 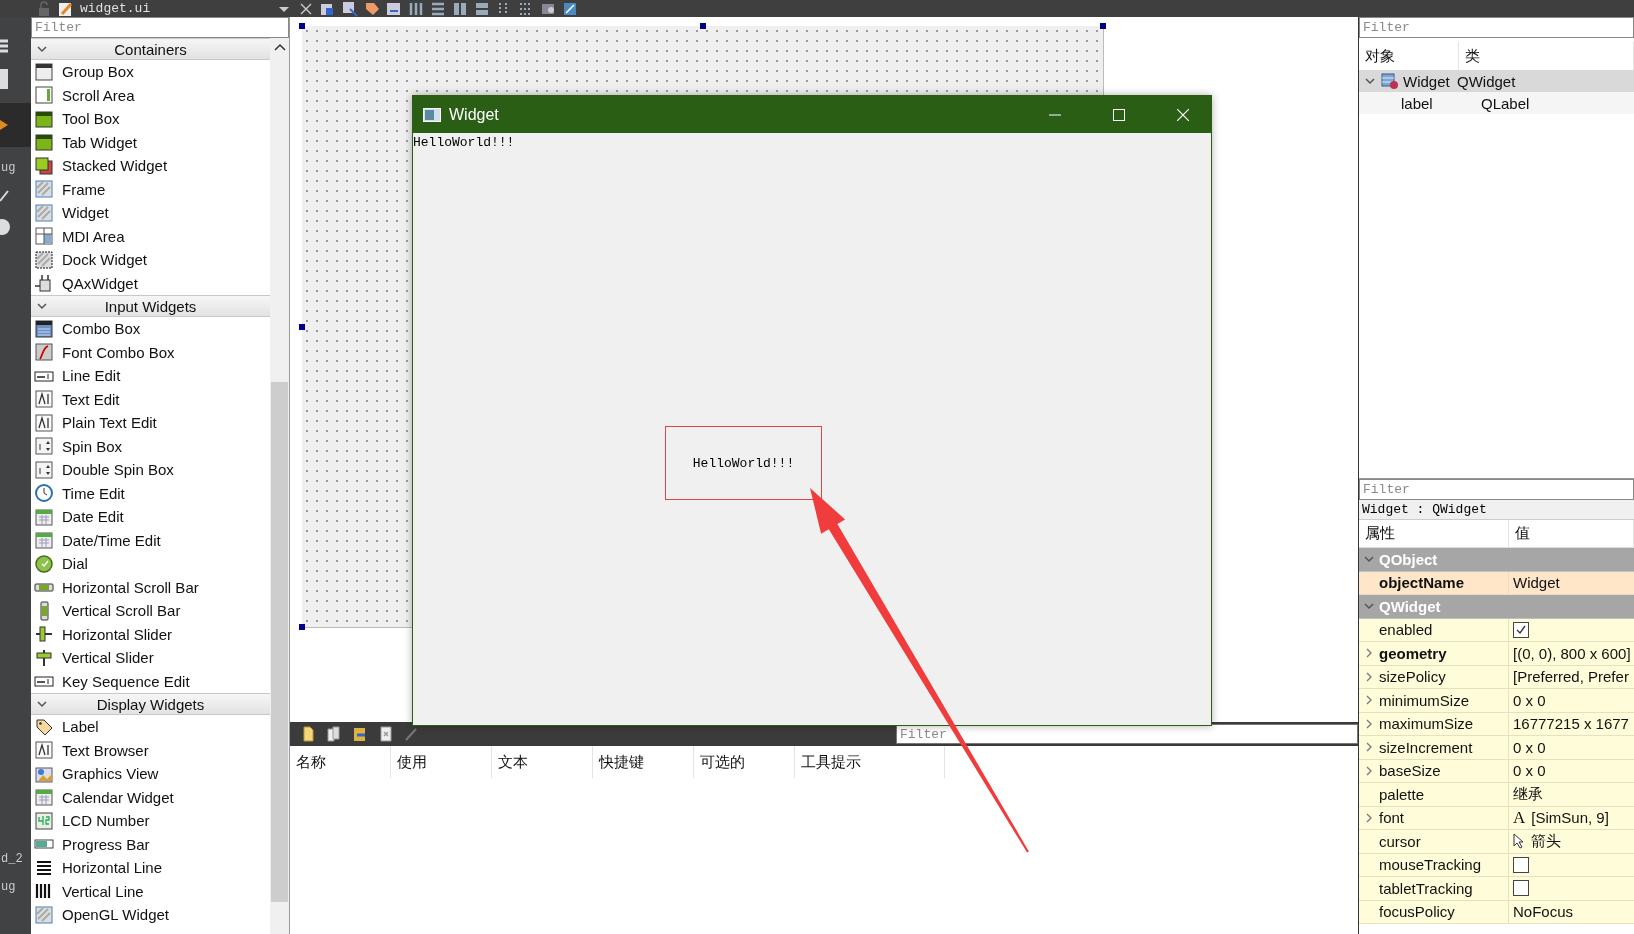 I want to click on property-row: maximumSize 16777215 x 1677, so click(x=1496, y=724).